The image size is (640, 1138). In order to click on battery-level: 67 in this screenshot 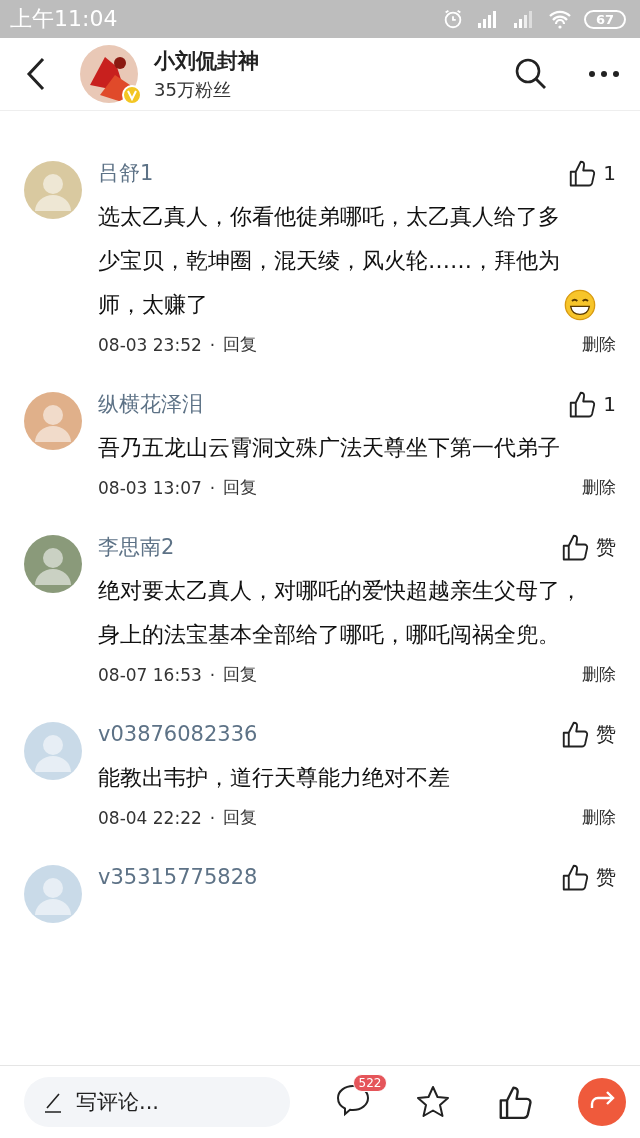, I will do `click(604, 19)`.